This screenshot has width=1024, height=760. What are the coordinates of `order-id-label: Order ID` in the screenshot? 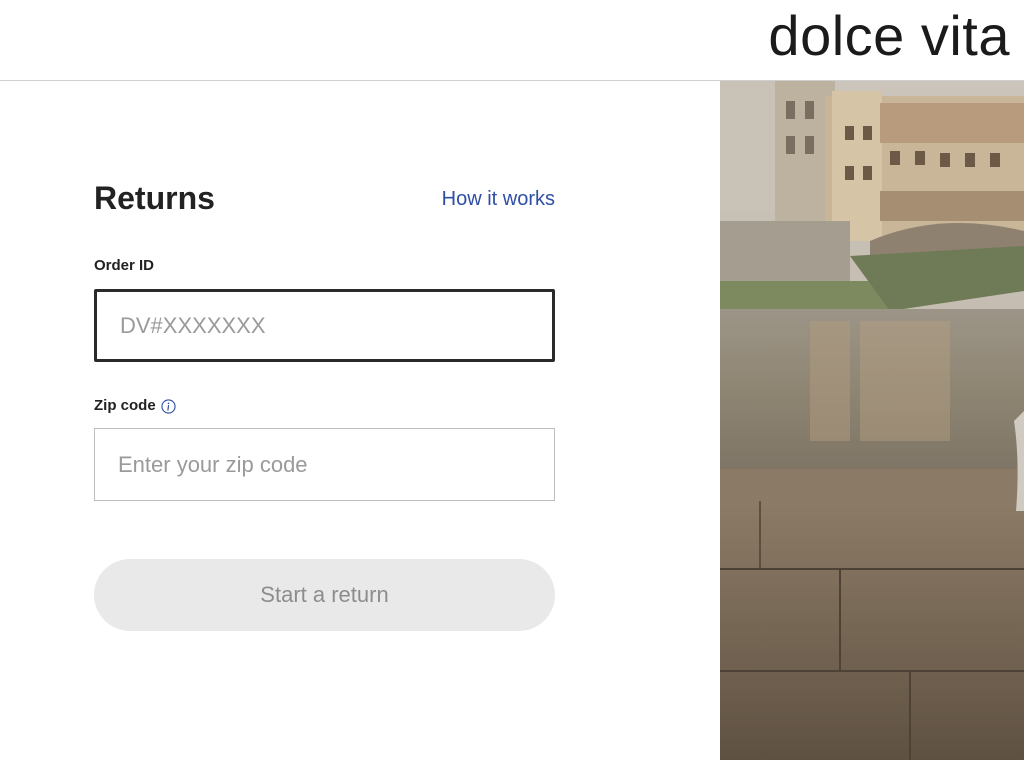 It's located at (124, 265).